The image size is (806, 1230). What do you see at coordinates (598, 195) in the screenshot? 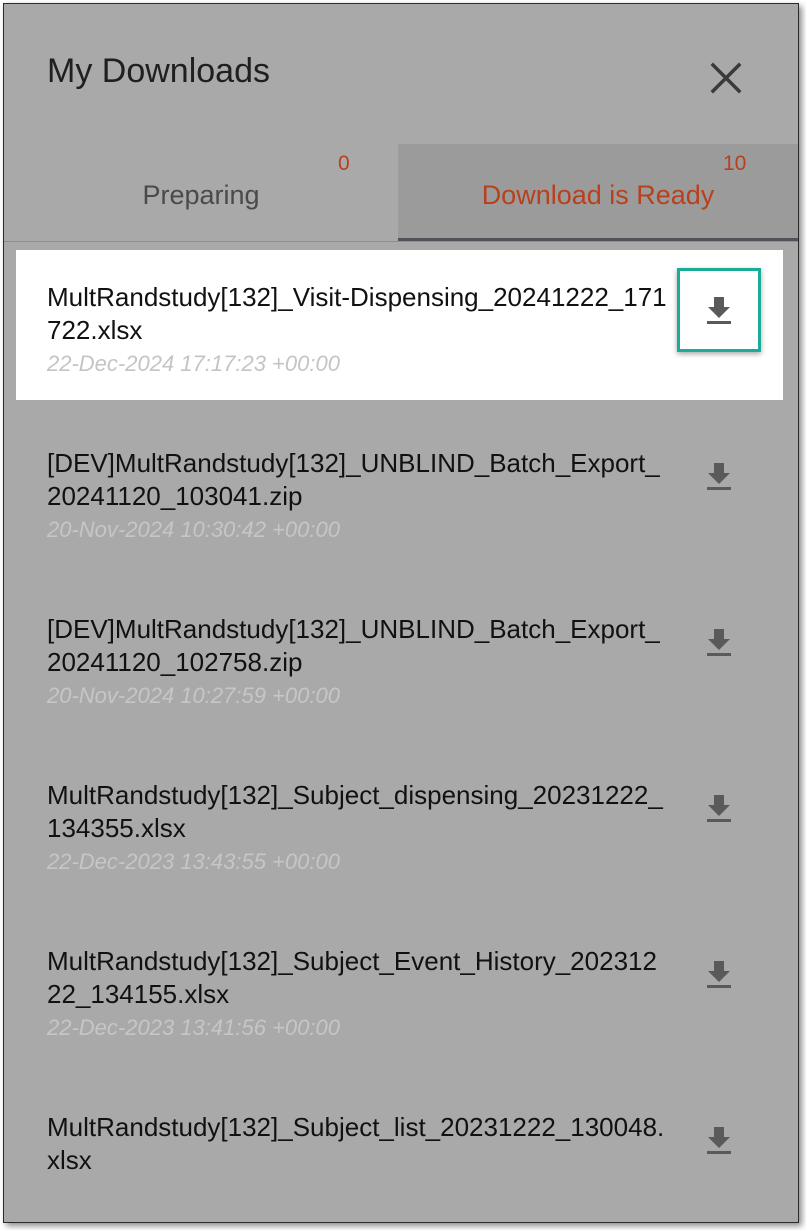
I see `tab-ready-label: Download is Ready` at bounding box center [598, 195].